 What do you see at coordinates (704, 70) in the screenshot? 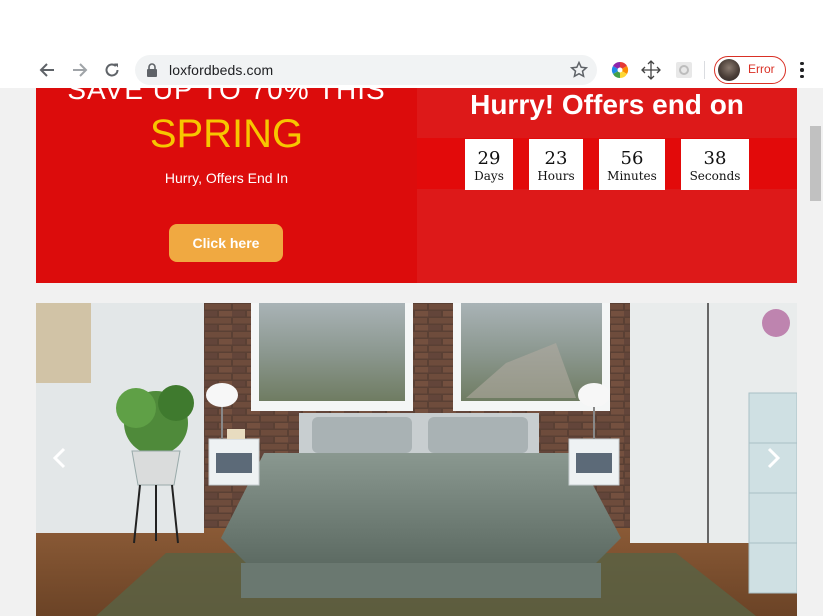
I see `toolbar-divider` at bounding box center [704, 70].